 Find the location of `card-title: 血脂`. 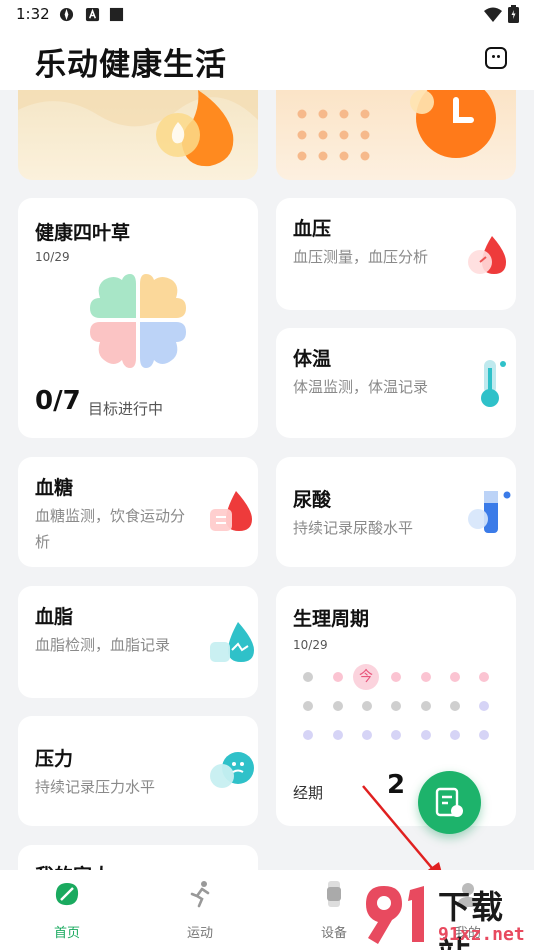

card-title: 血脂 is located at coordinates (54, 617).